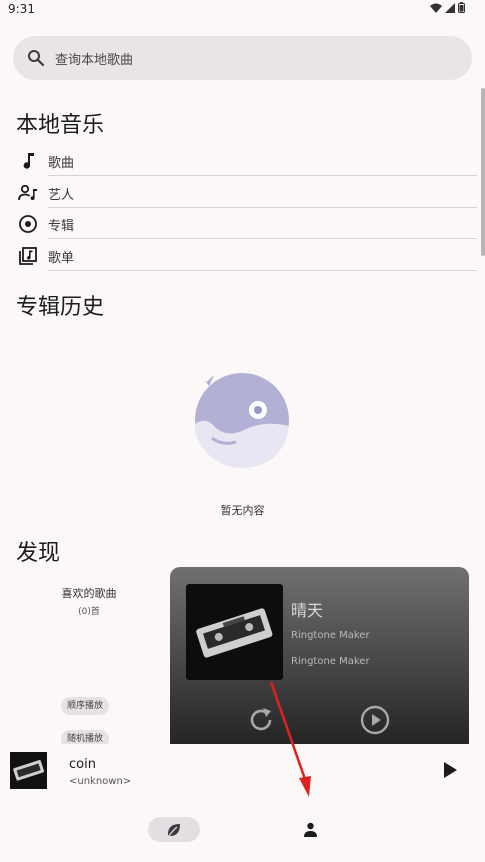 This screenshot has width=485, height=862. I want to click on artist-icon, so click(27, 192).